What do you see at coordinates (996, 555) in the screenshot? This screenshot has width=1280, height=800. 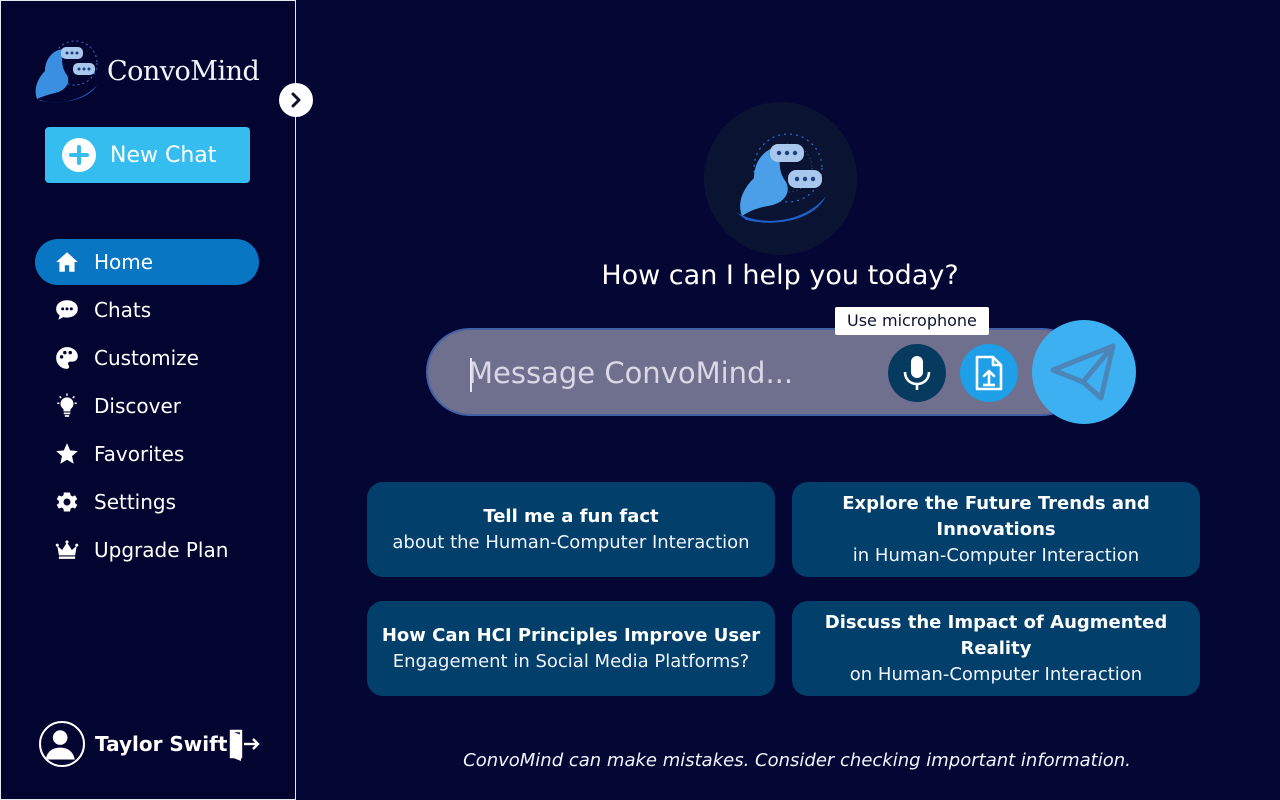 I see `suggestion-subtitle: in Human-Computer Interaction` at bounding box center [996, 555].